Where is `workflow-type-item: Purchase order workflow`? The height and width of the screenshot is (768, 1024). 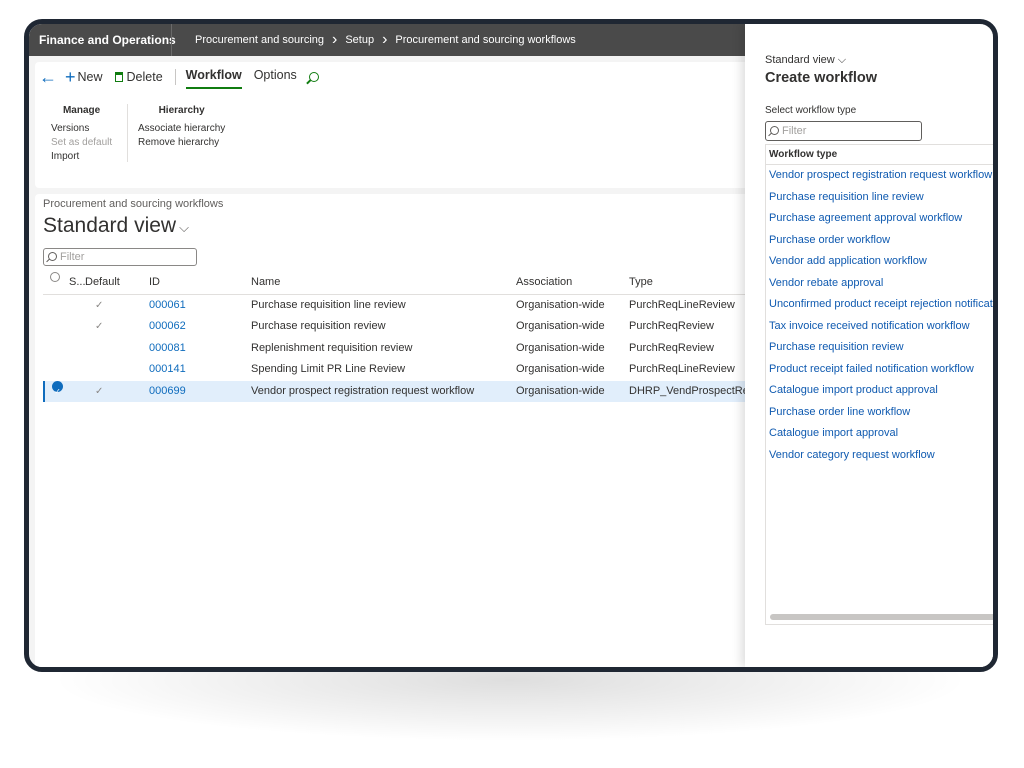 workflow-type-item: Purchase order workflow is located at coordinates (879, 241).